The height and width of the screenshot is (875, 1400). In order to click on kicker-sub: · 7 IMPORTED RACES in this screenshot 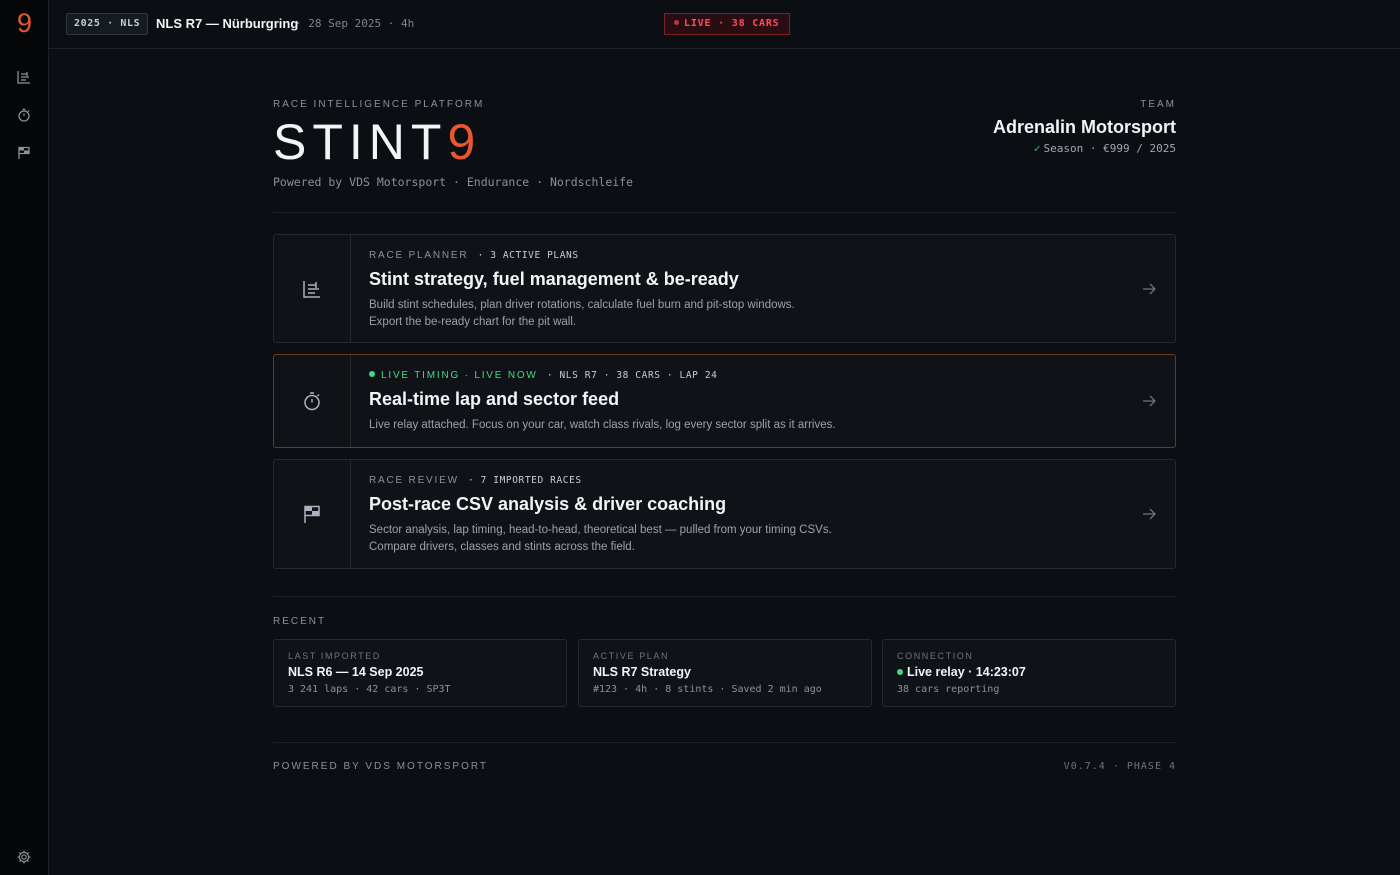, I will do `click(524, 480)`.